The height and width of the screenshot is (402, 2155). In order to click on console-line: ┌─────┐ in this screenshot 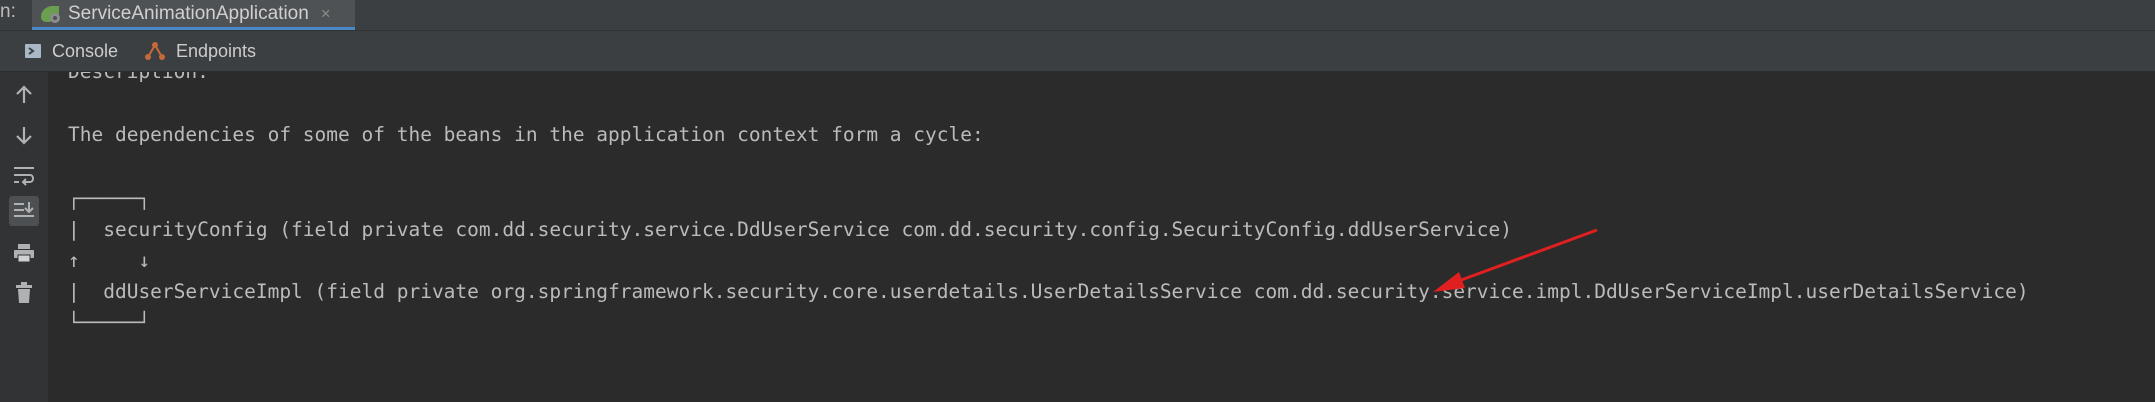, I will do `click(109, 198)`.